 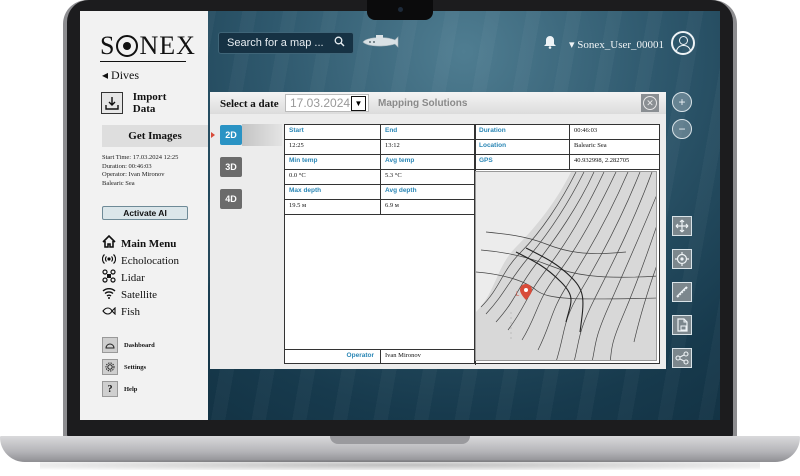 I want to click on nav-item-satellite: Satellite, so click(x=140, y=294).